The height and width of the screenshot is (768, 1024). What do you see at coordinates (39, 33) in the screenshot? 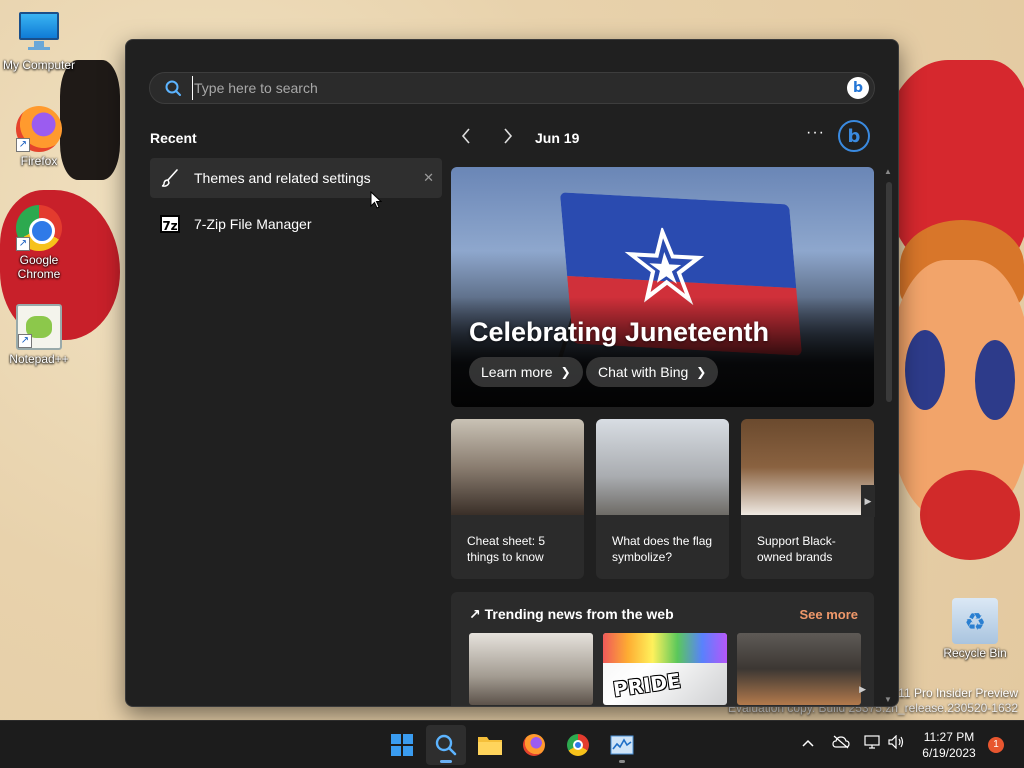
I see `computer-icon` at bounding box center [39, 33].